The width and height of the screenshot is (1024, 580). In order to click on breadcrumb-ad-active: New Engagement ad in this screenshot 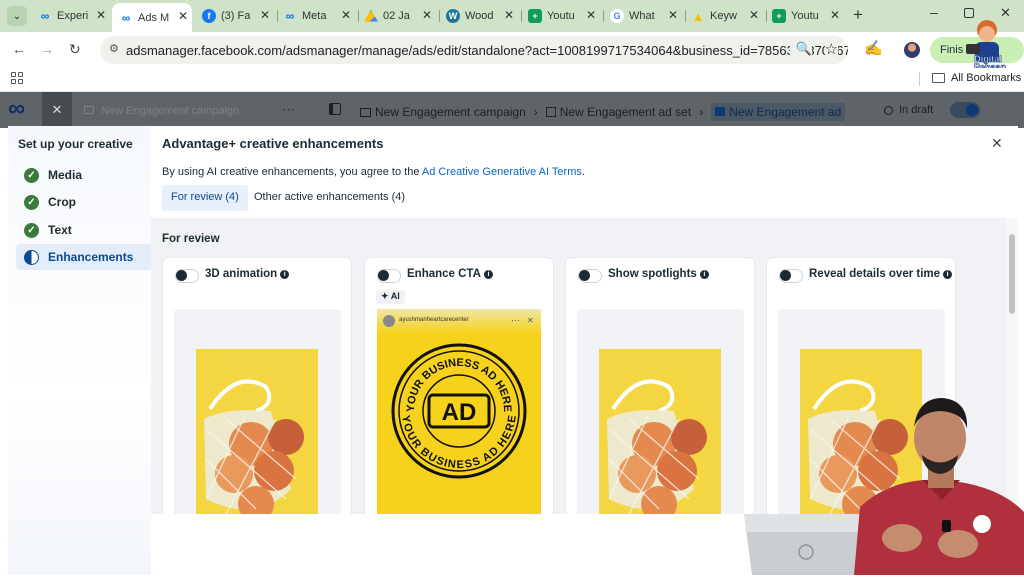, I will do `click(778, 112)`.